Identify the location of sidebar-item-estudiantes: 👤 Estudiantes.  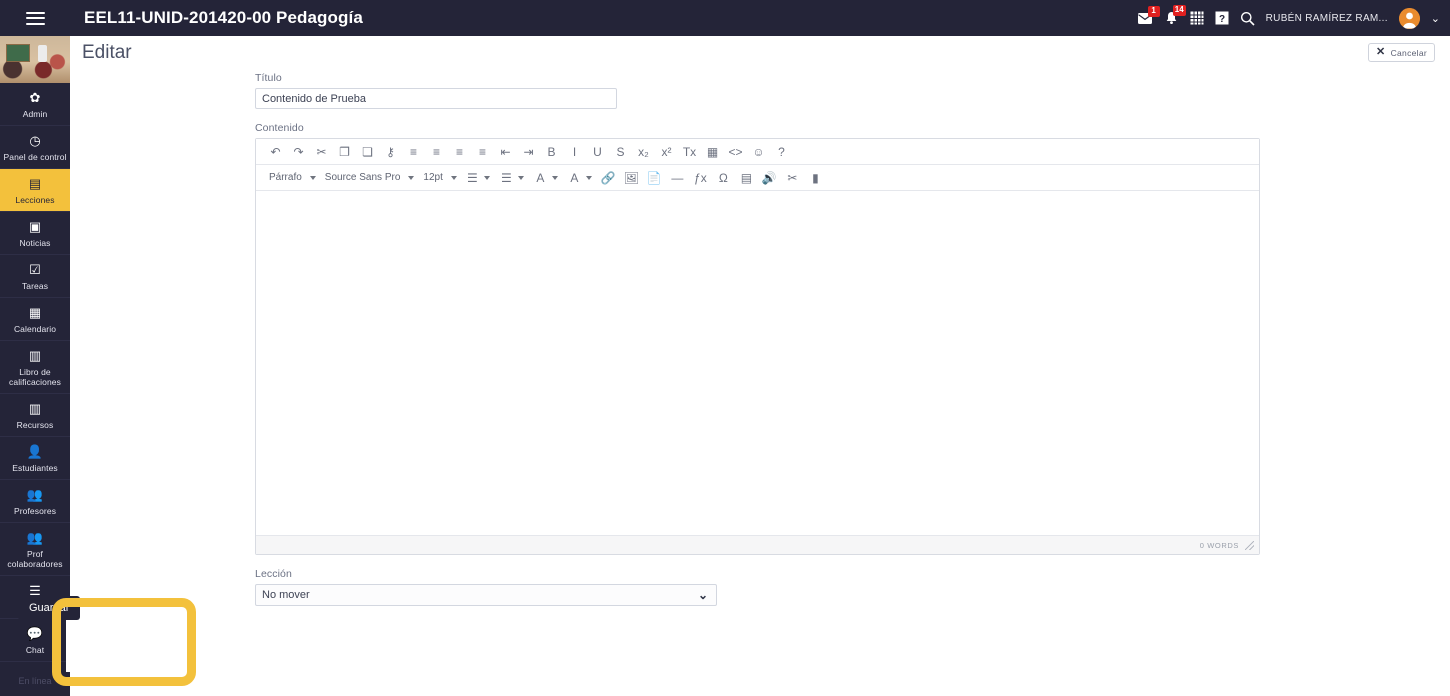
(35, 458).